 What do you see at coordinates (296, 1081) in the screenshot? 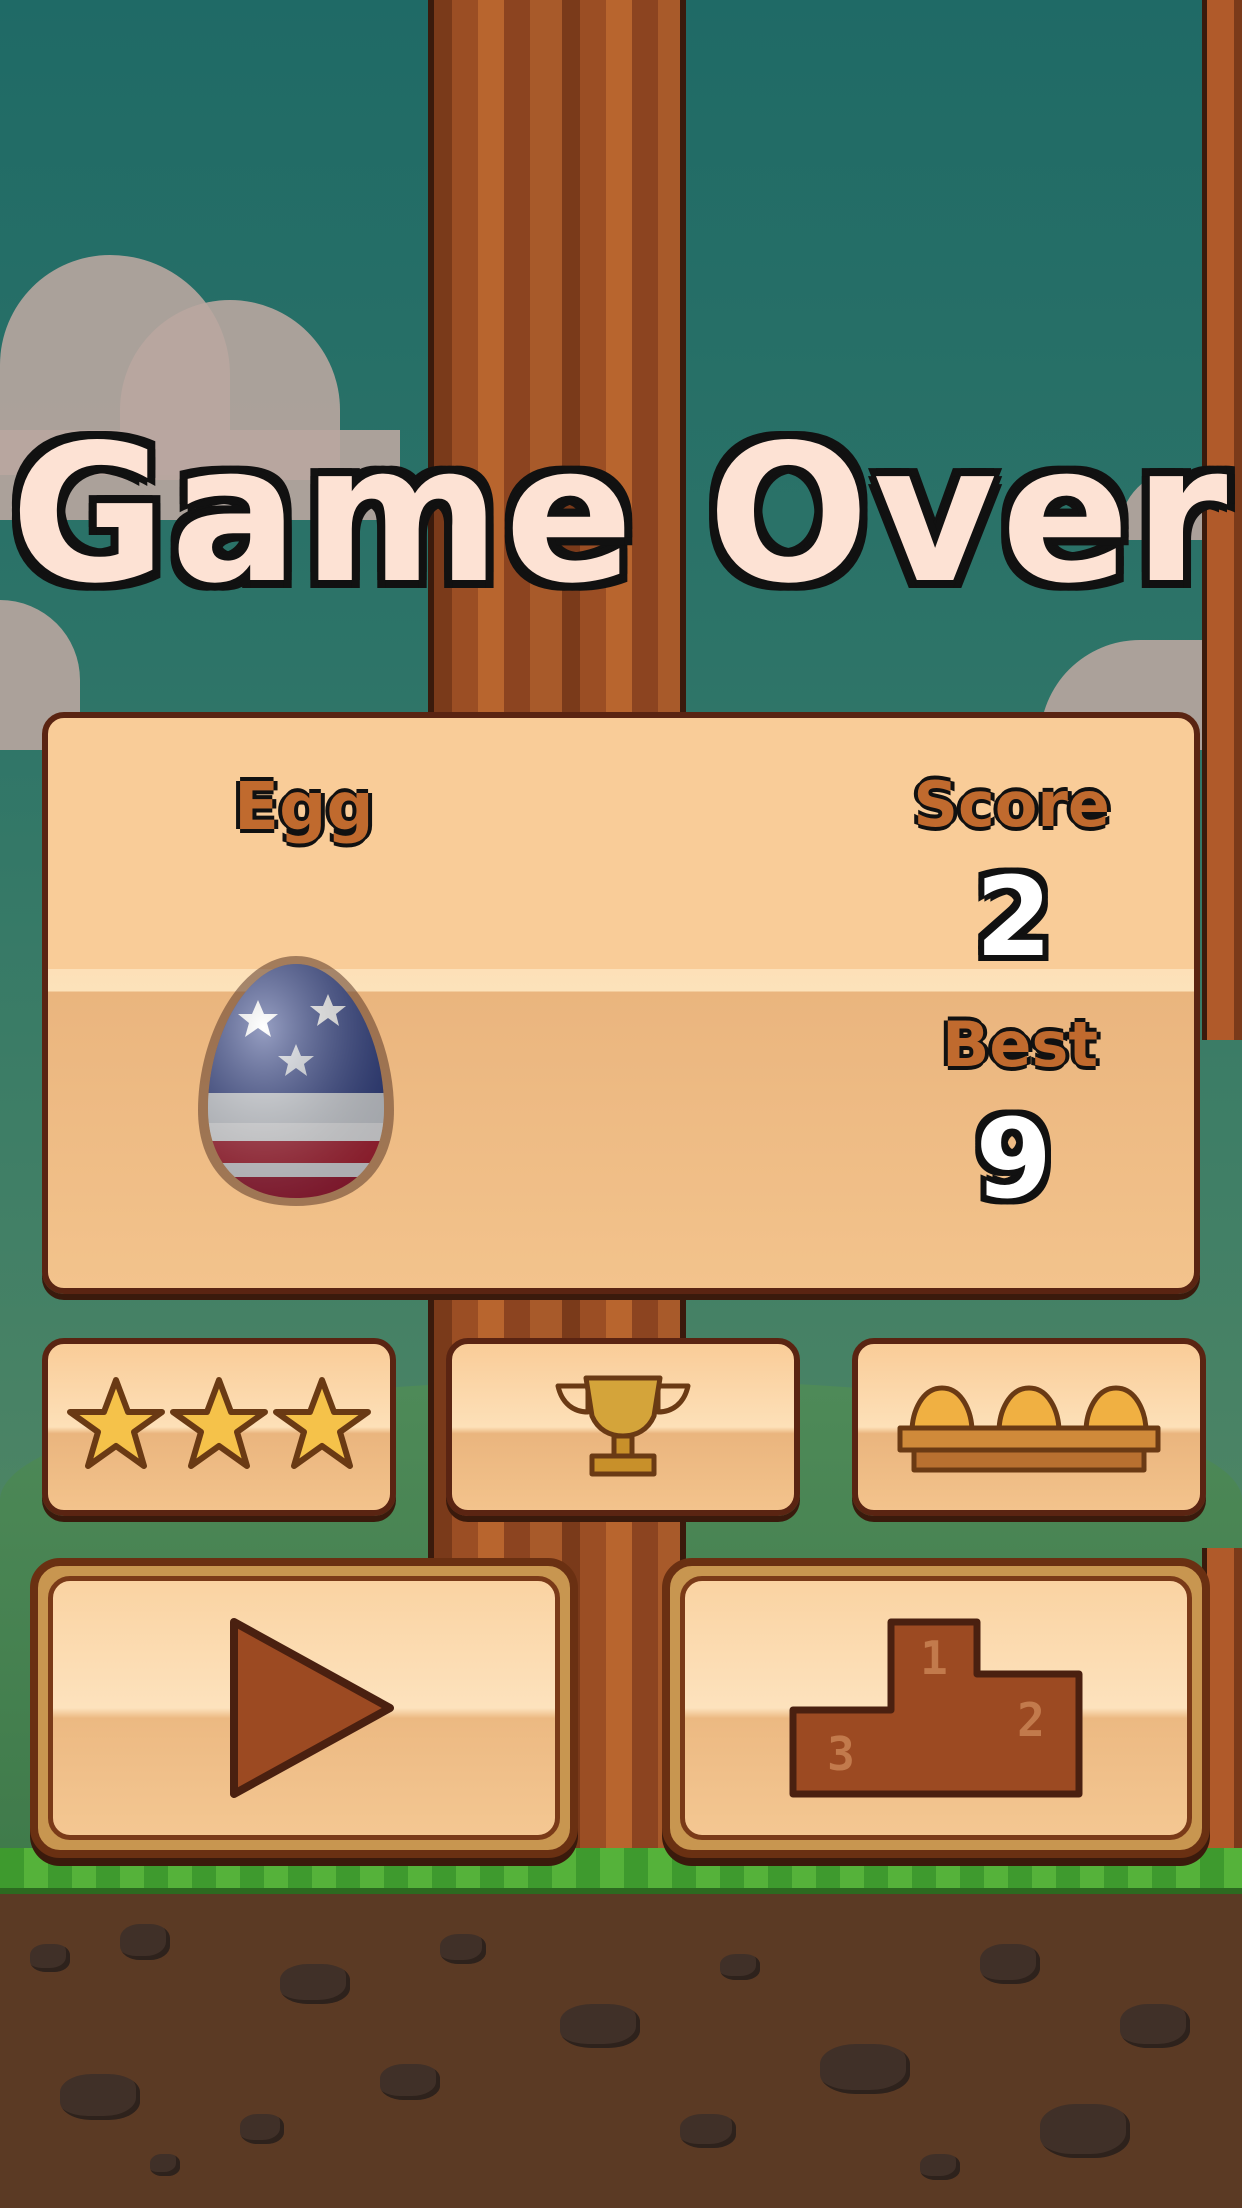
I see `american-flag-egg-icon` at bounding box center [296, 1081].